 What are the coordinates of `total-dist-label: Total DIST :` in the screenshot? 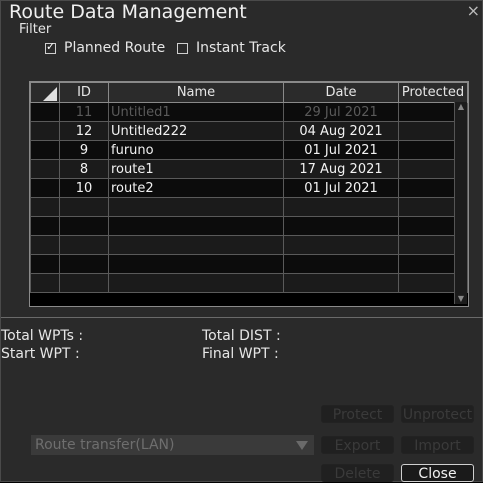 It's located at (241, 336).